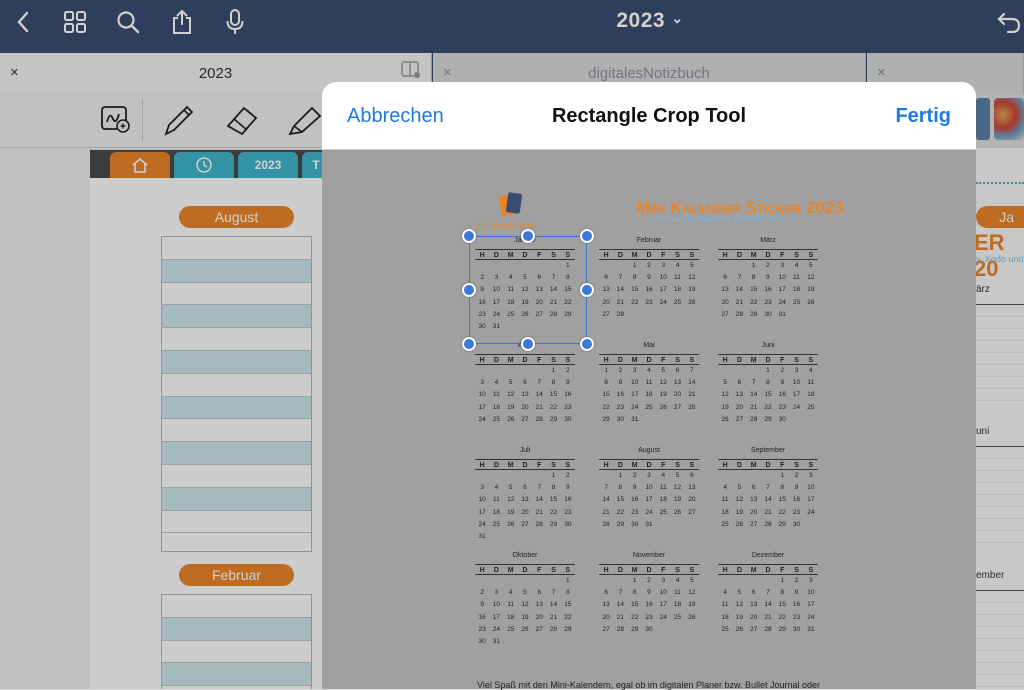  Describe the element at coordinates (649, 315) in the screenshot. I see `week-row: 27 28` at that location.